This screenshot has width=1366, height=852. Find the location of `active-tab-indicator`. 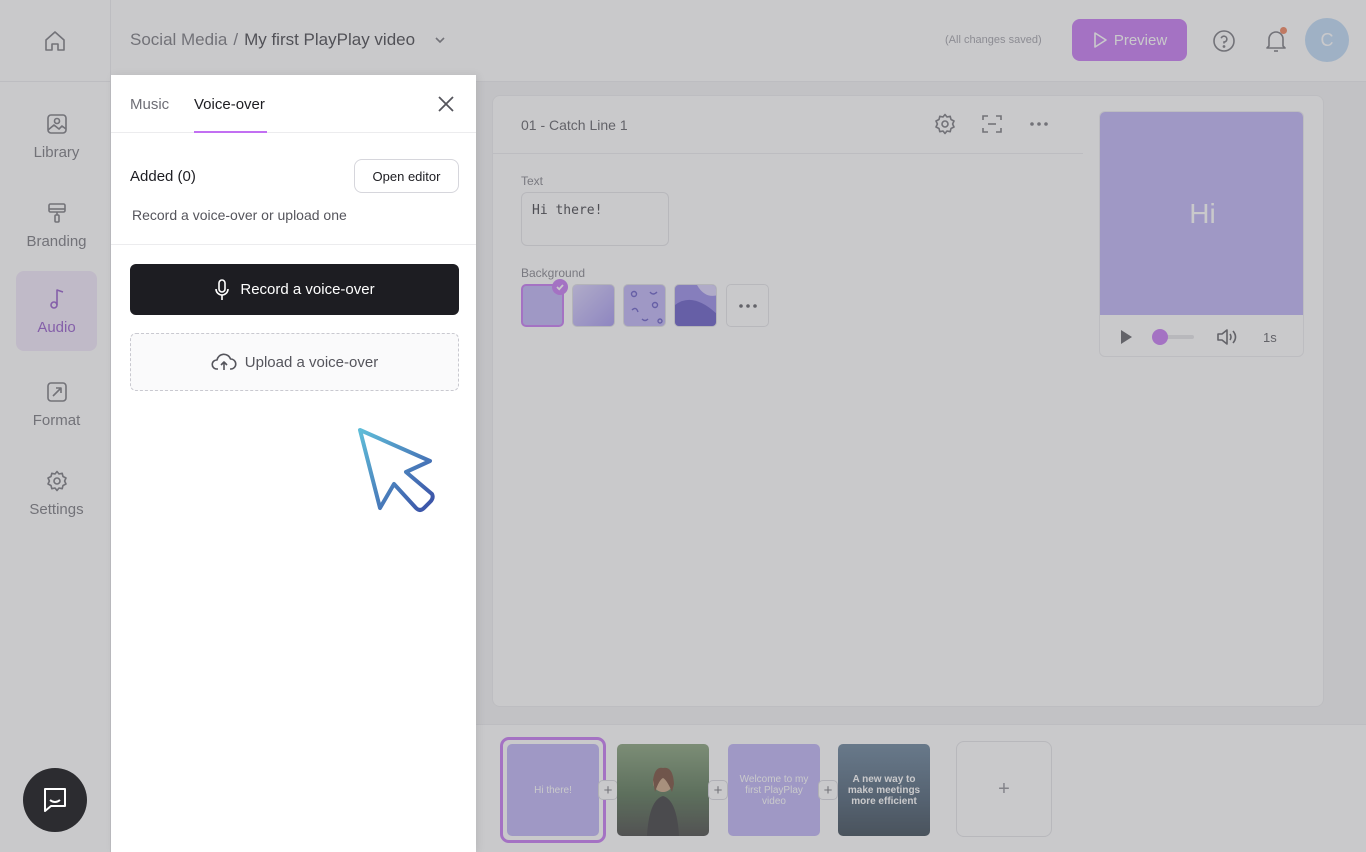

active-tab-indicator is located at coordinates (230, 132).